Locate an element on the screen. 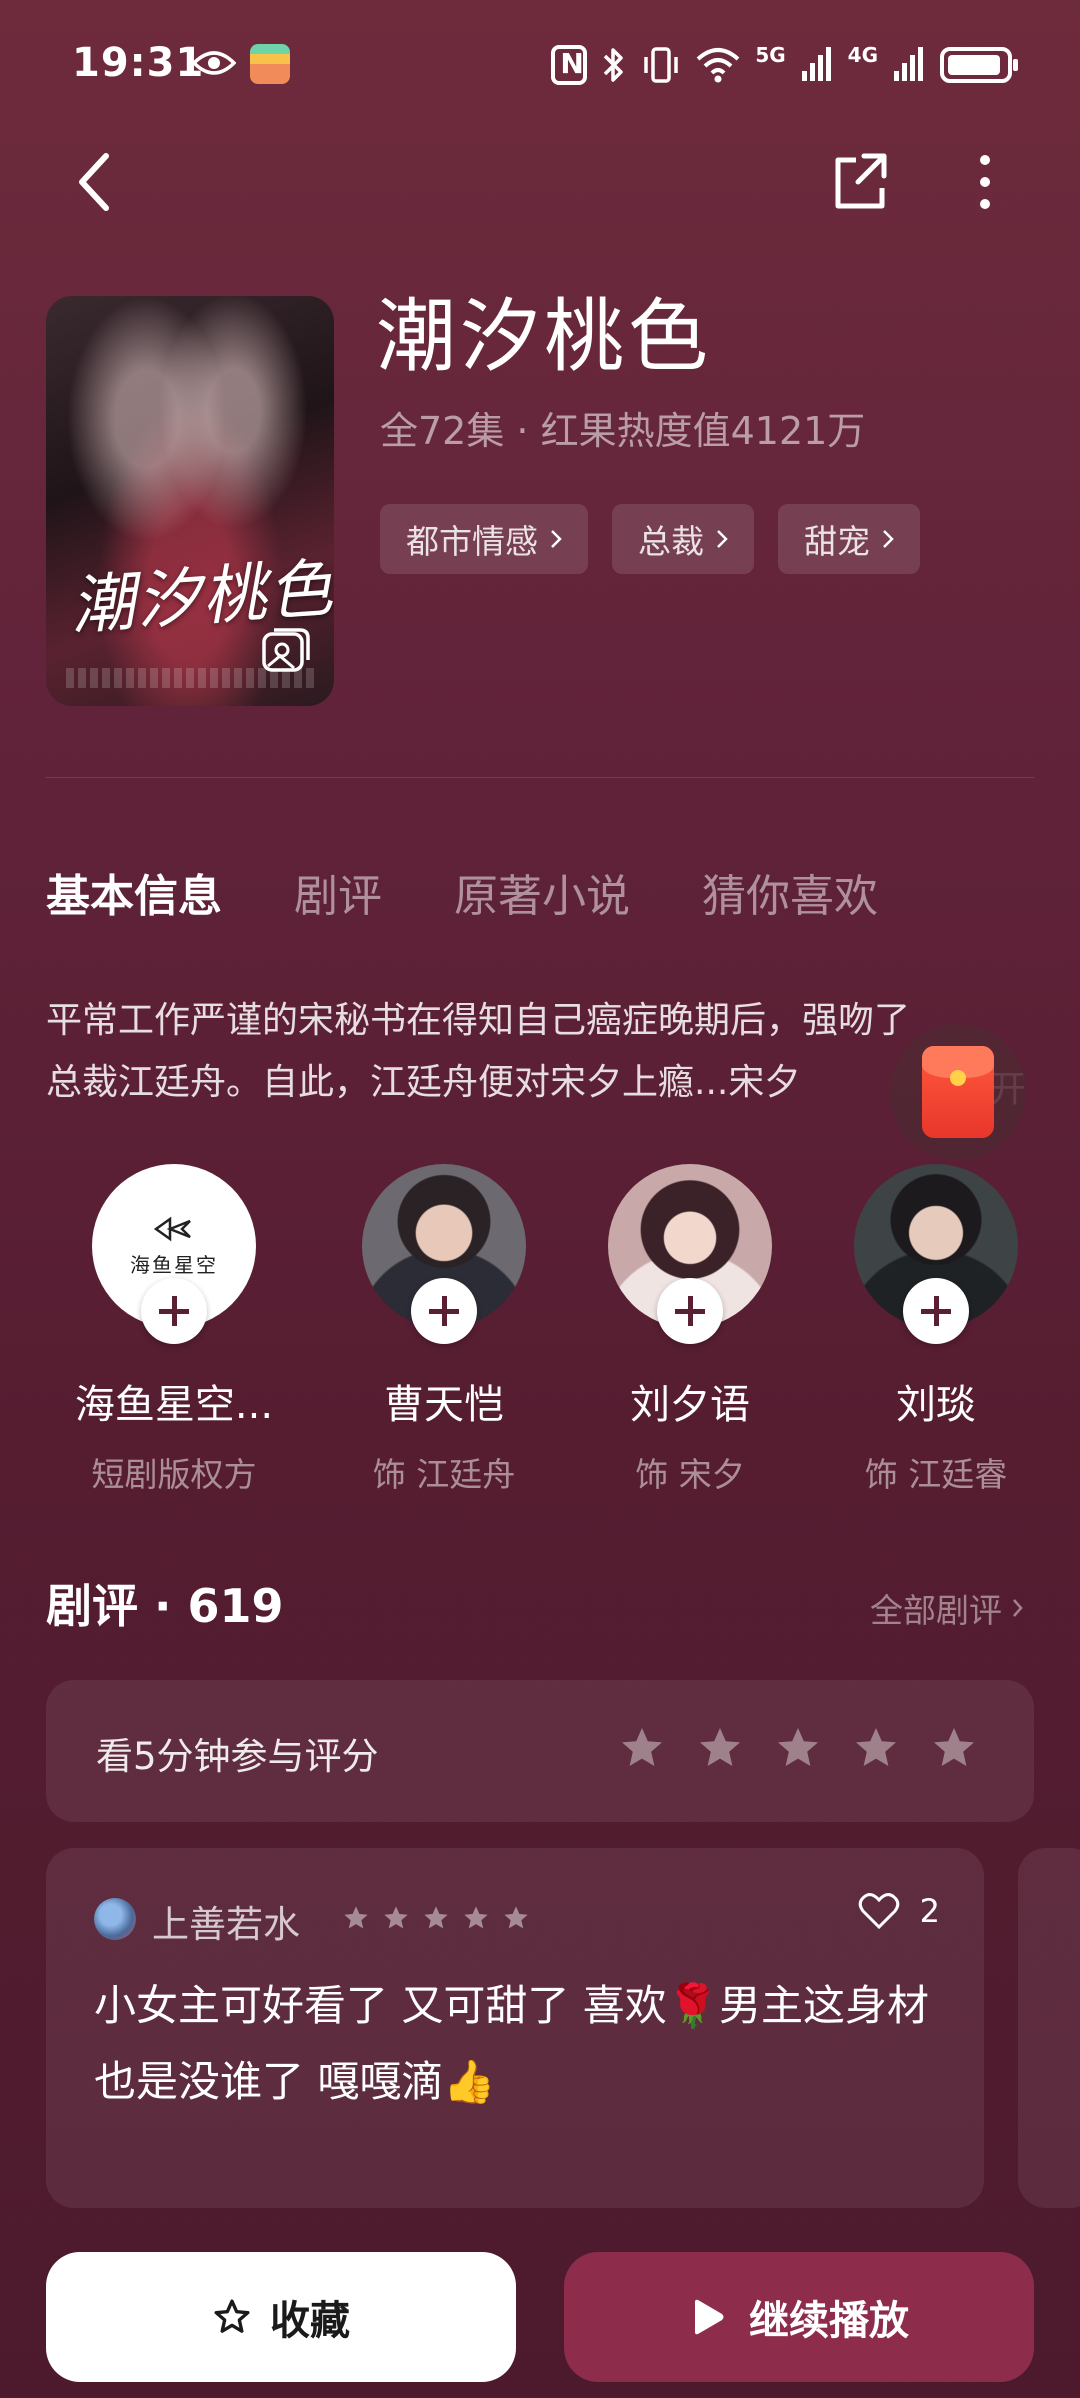  cast-name: 刘琰 is located at coordinates (936, 1405).